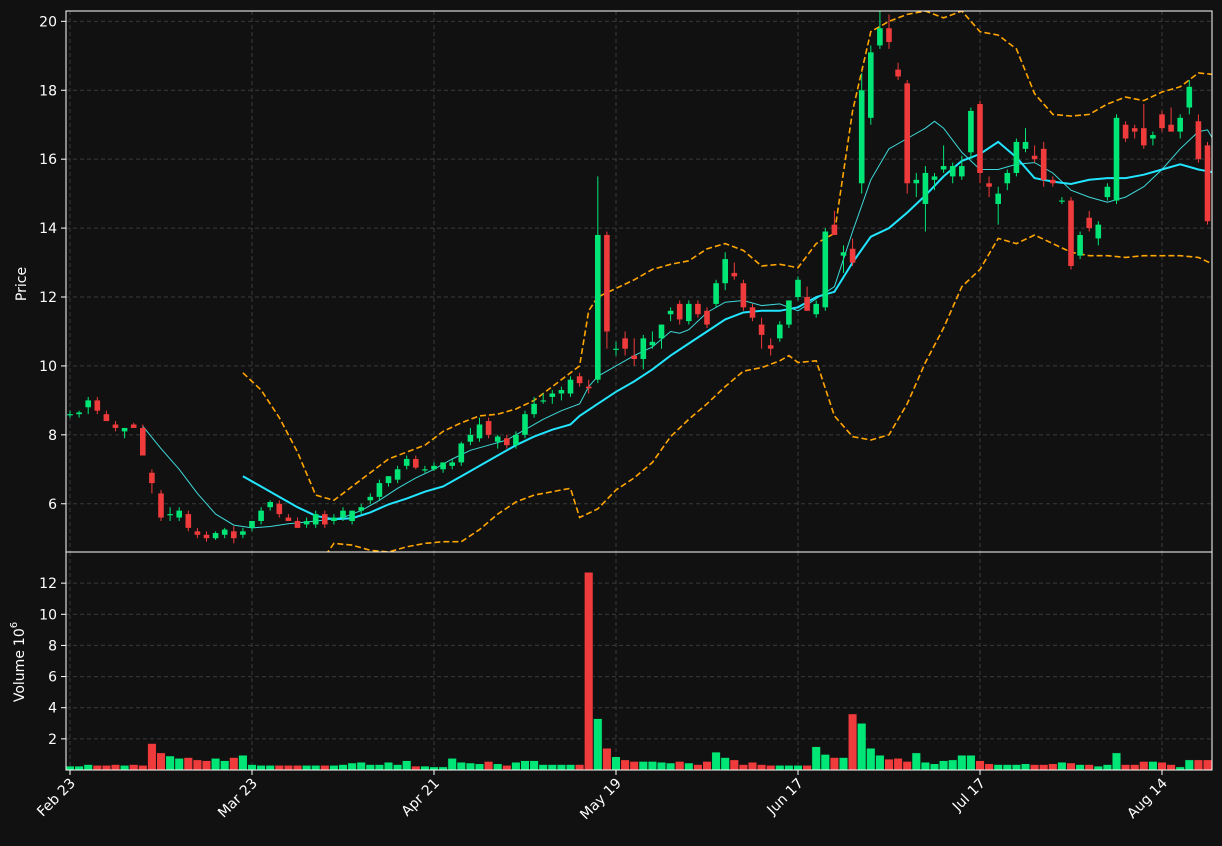 Image resolution: width=1222 pixels, height=846 pixels. What do you see at coordinates (48, 615) in the screenshot?
I see `volume-tick-label: 10` at bounding box center [48, 615].